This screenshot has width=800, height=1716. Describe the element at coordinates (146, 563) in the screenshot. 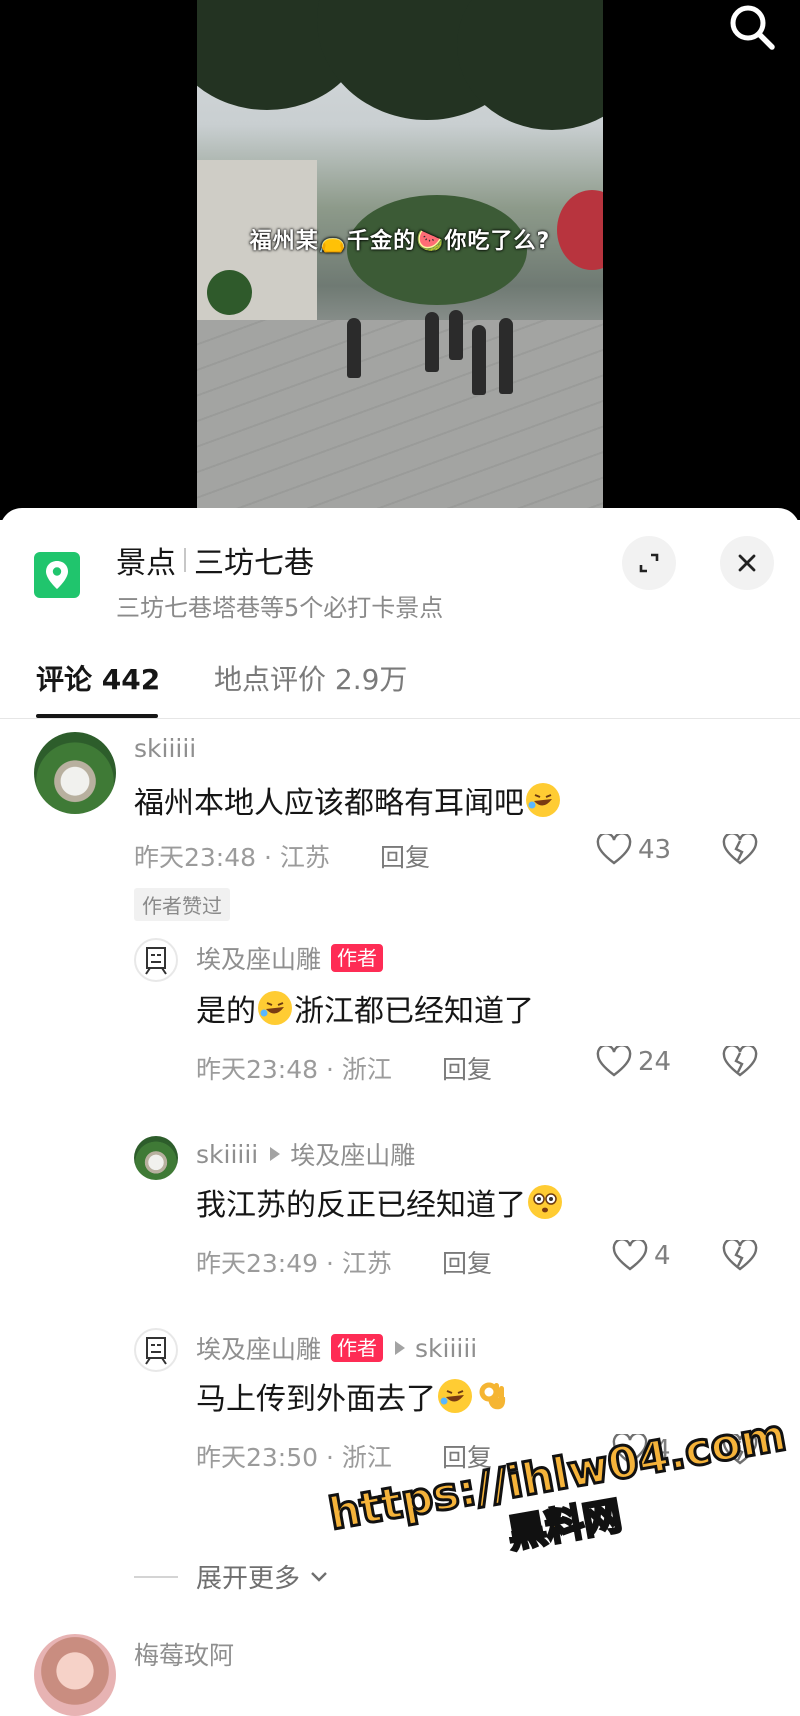

I see `location-category: 景点` at that location.